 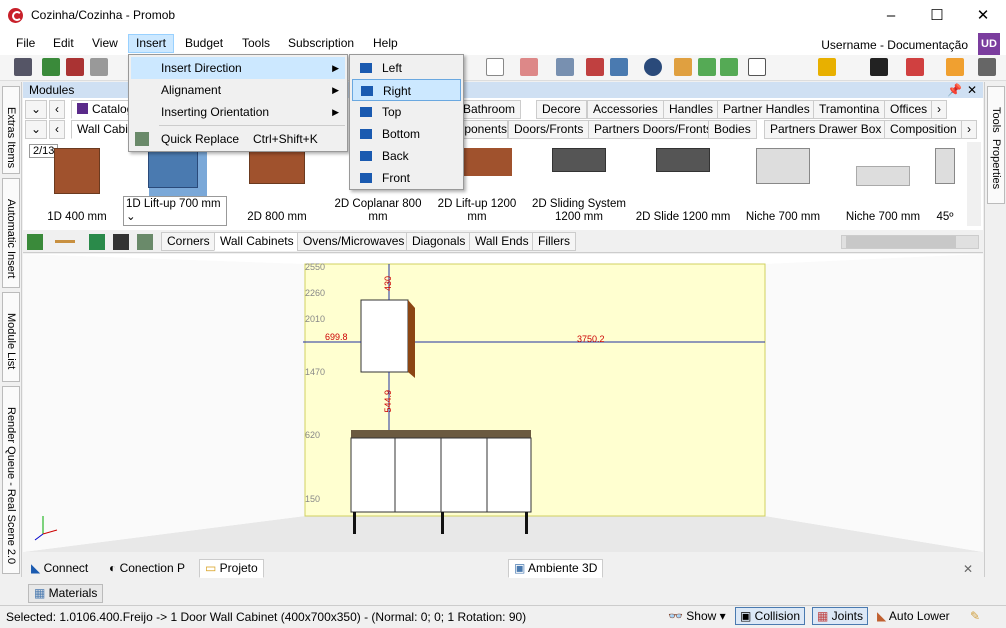 What do you see at coordinates (770, 616) in the screenshot?
I see `collision-toggle: ▣ Collision` at bounding box center [770, 616].